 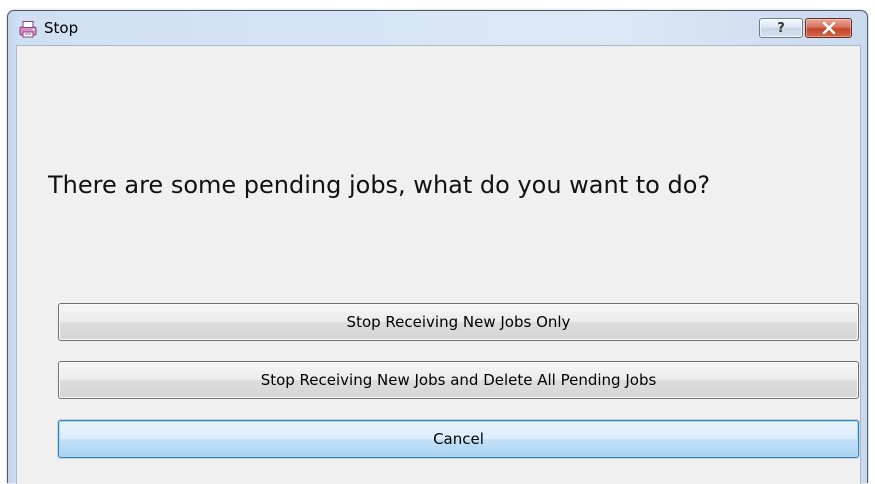 I want to click on close-button, so click(x=828, y=28).